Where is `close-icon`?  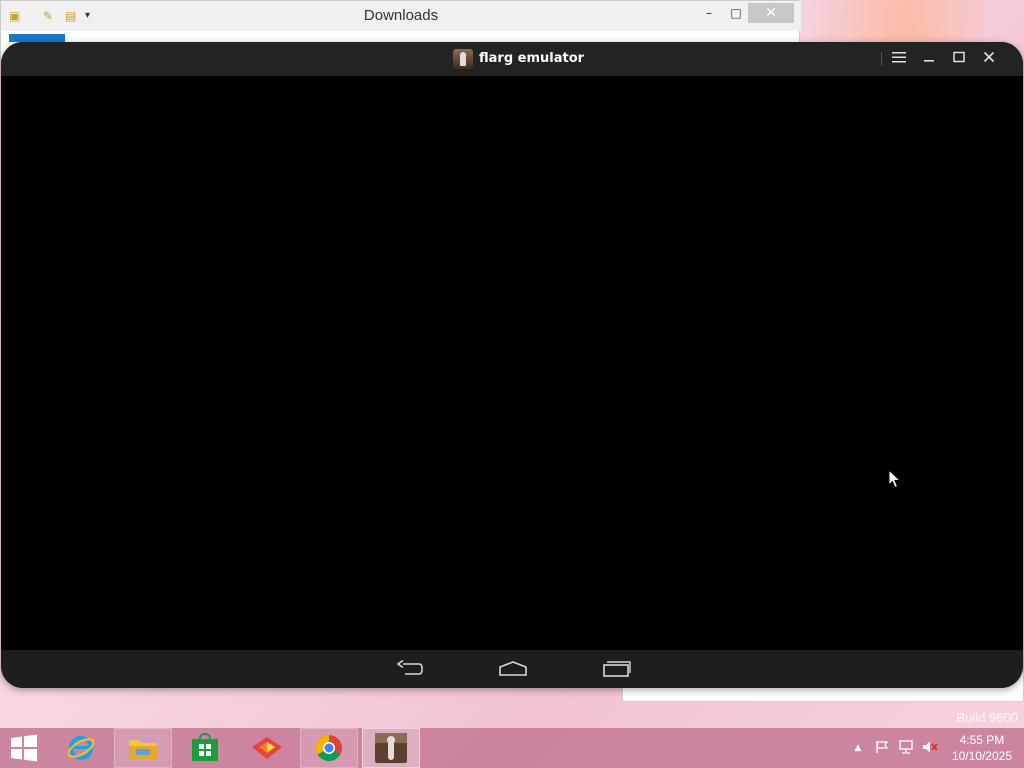
close-icon is located at coordinates (989, 59).